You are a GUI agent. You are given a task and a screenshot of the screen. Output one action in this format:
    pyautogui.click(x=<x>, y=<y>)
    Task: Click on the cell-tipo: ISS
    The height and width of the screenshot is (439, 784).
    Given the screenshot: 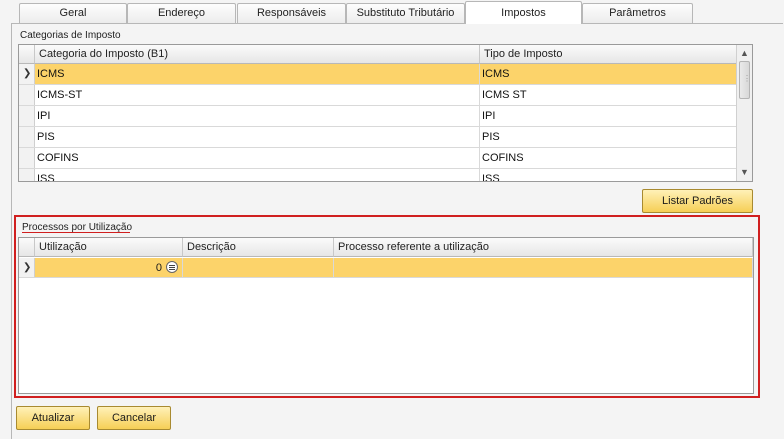 What is the action you would take?
    pyautogui.click(x=608, y=175)
    